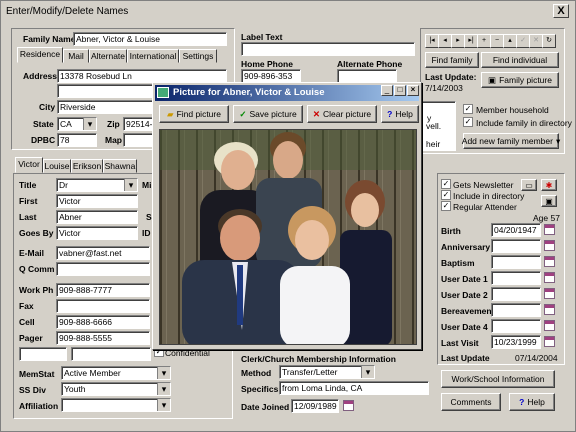 This screenshot has width=576, height=432. Describe the element at coordinates (549, 229) in the screenshot. I see `birth-calendar-icon` at that location.